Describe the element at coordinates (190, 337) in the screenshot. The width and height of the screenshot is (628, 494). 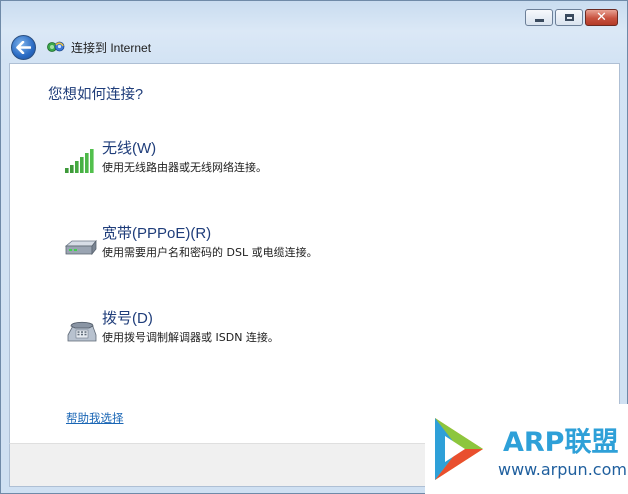
I see `option-dialup-description: 使用拨号调制解调器或 ISDN 连接。` at that location.